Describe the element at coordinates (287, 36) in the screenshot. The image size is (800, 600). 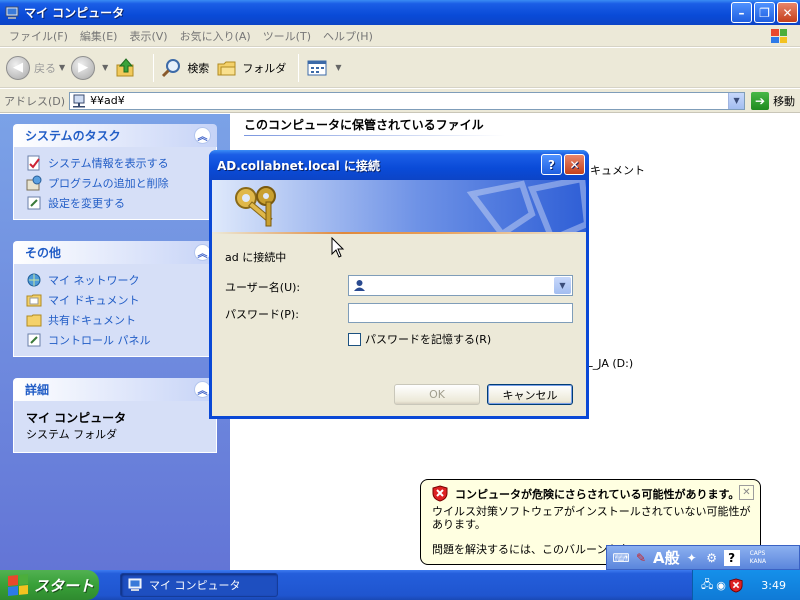
I see `menu-tools: ツール(T)` at that location.